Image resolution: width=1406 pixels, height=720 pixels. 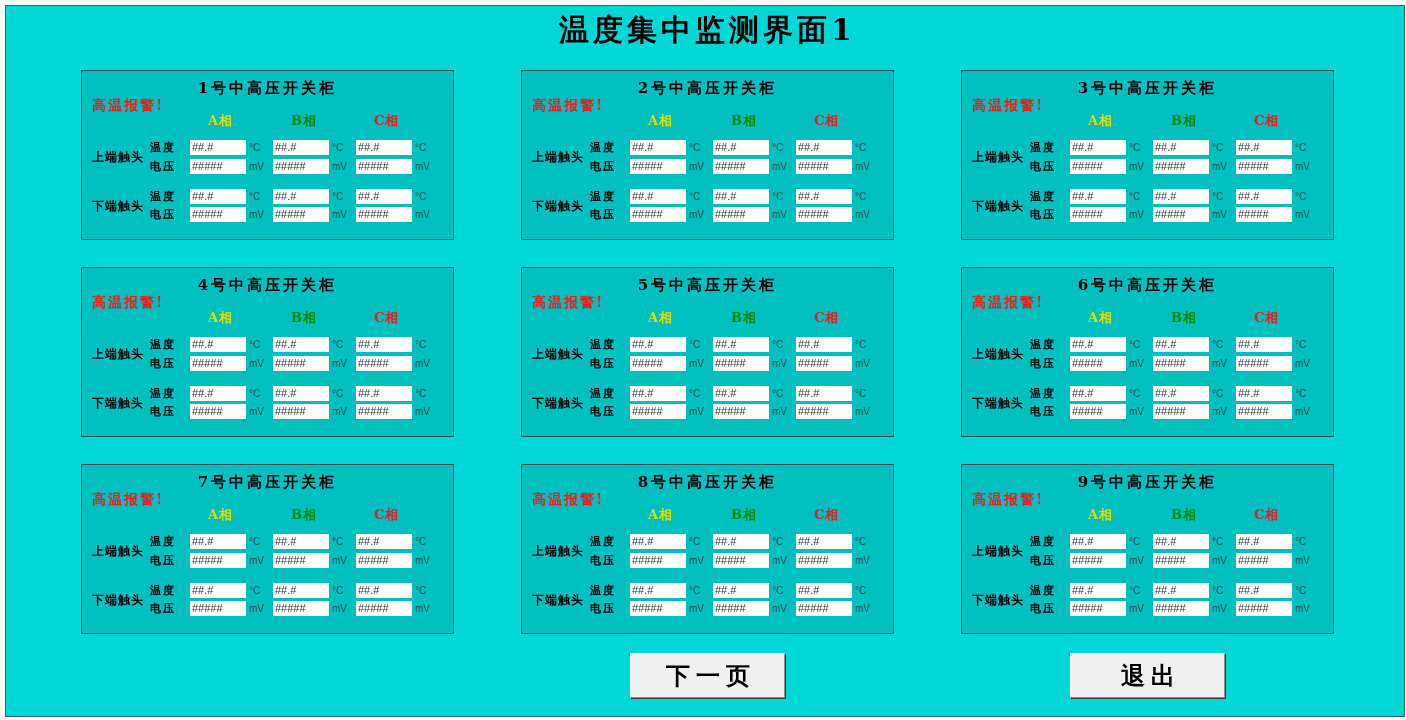 I want to click on panel-title: 7号中高压开关柜, so click(x=267, y=482).